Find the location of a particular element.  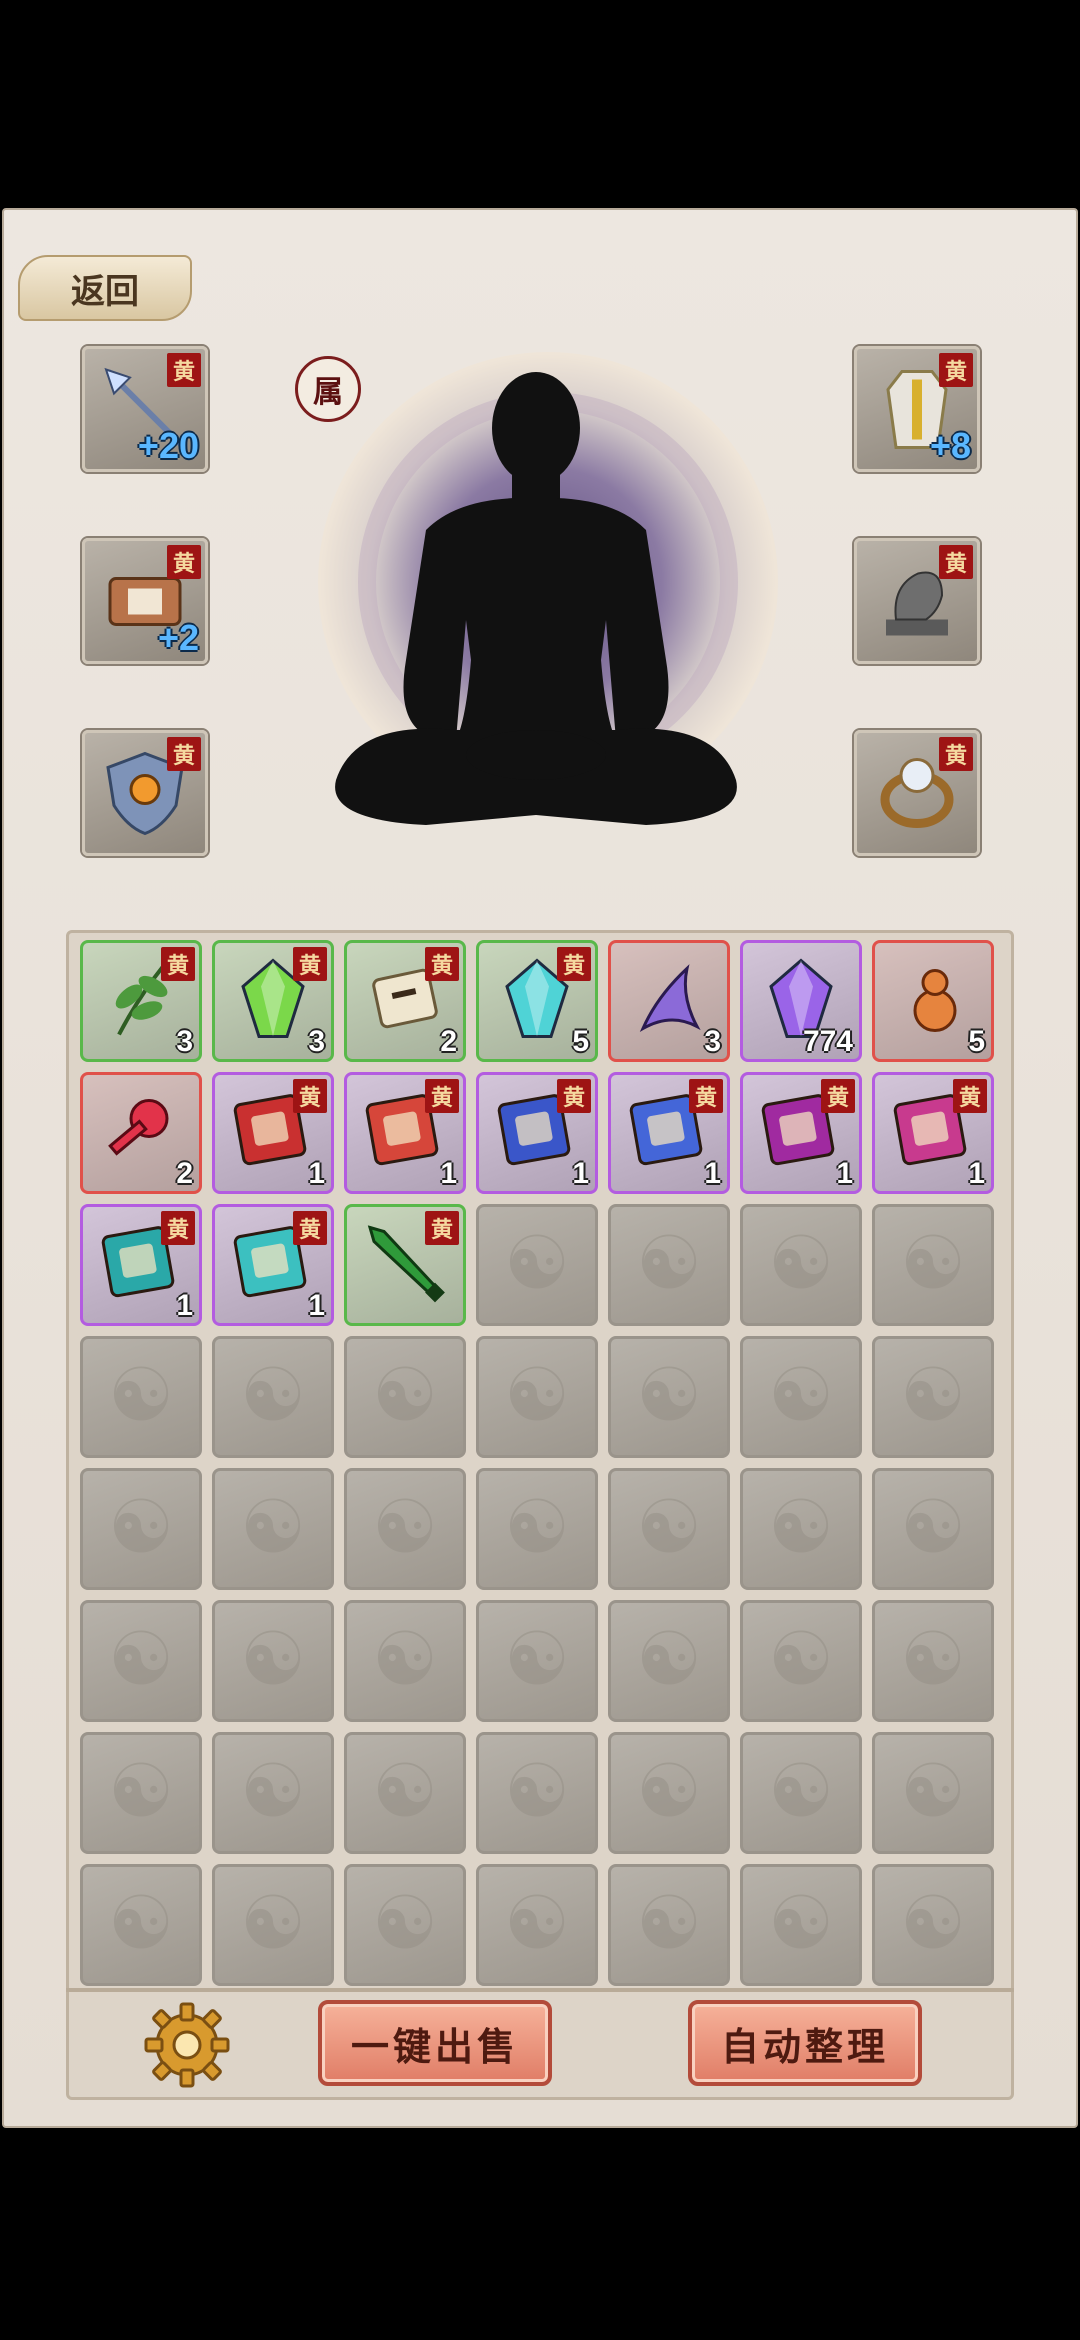

footer-divider is located at coordinates (540, 1990).